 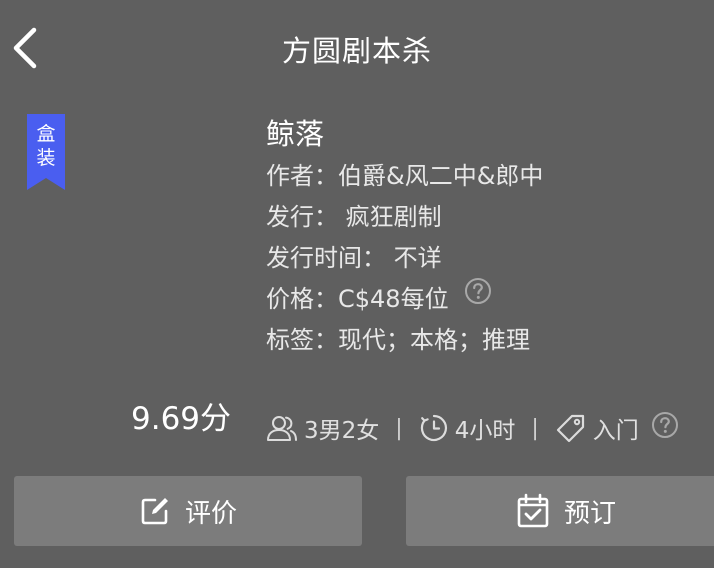 I want to click on players-text: 3男2女, so click(x=342, y=431).